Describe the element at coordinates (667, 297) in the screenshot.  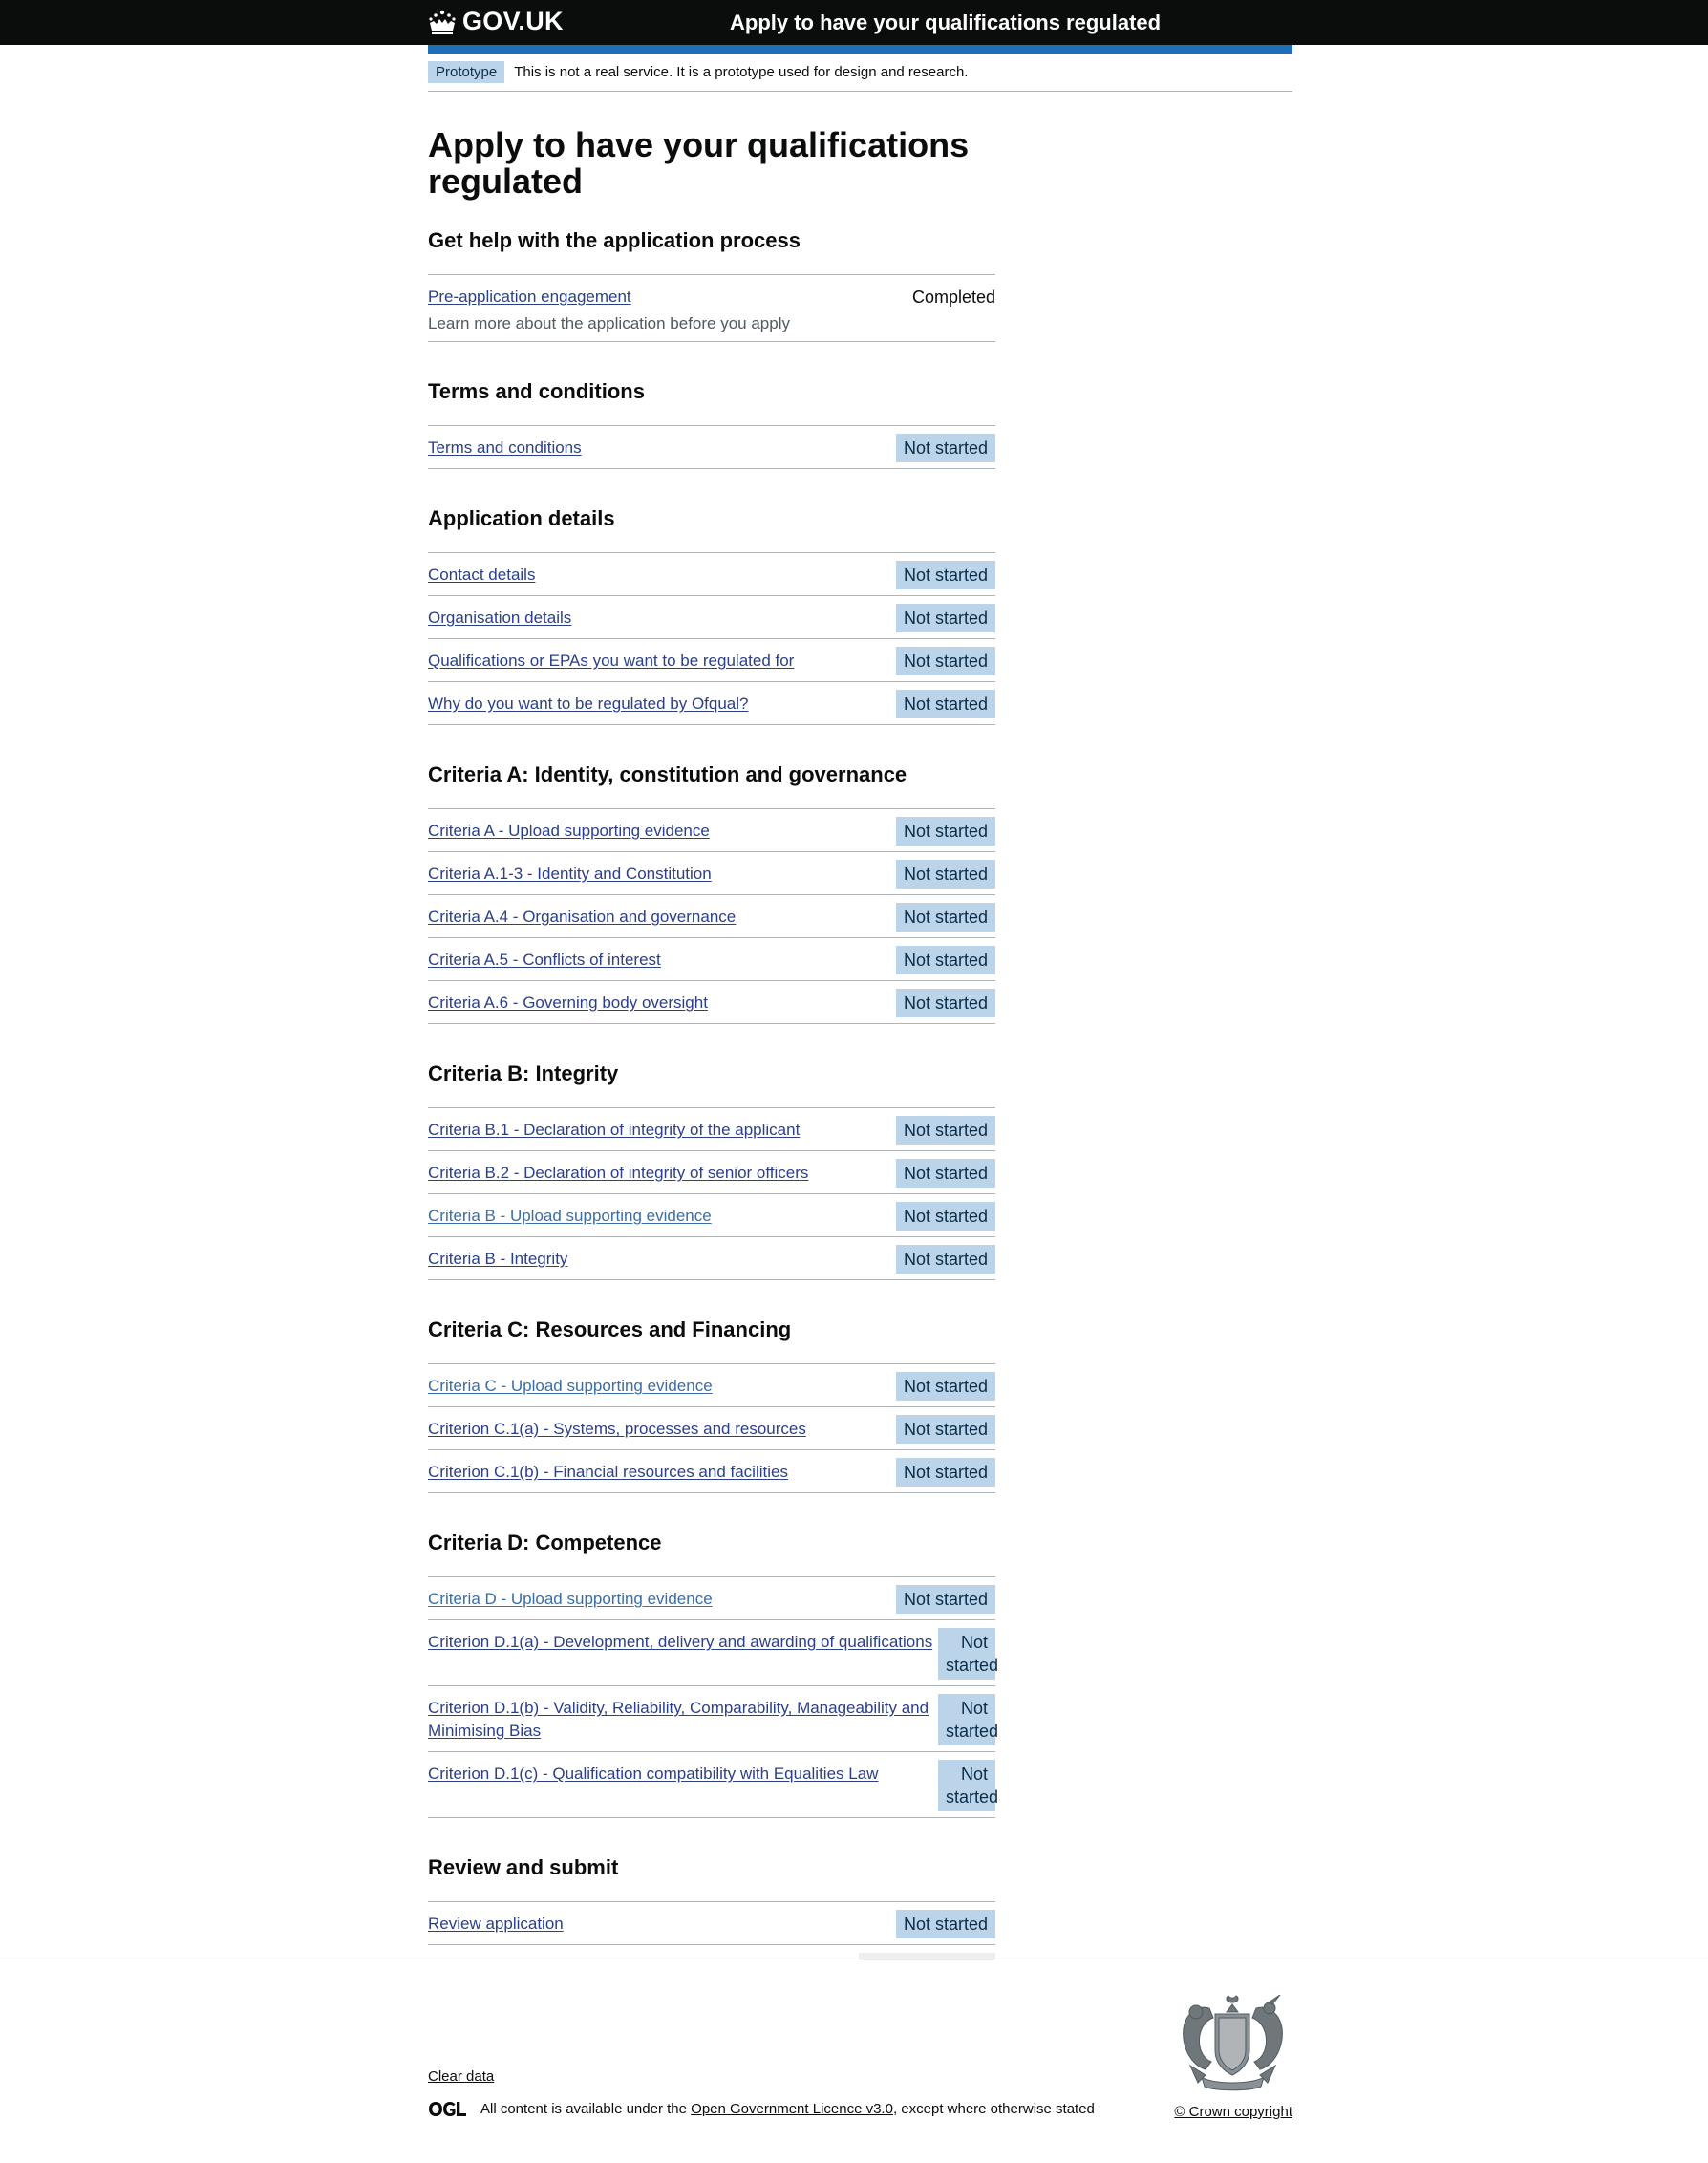
I see `task-link: Pre-application engagement` at that location.